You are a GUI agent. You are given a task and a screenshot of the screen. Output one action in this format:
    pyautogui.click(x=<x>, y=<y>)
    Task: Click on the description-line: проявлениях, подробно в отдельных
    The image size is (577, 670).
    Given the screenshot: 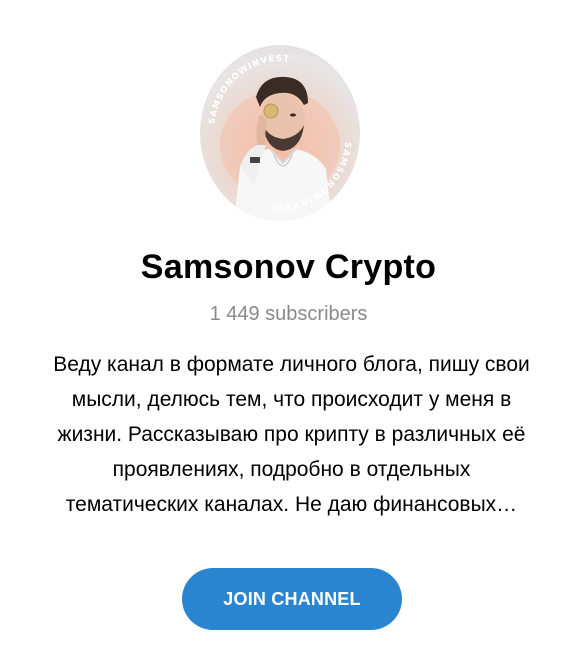 What is the action you would take?
    pyautogui.click(x=291, y=469)
    